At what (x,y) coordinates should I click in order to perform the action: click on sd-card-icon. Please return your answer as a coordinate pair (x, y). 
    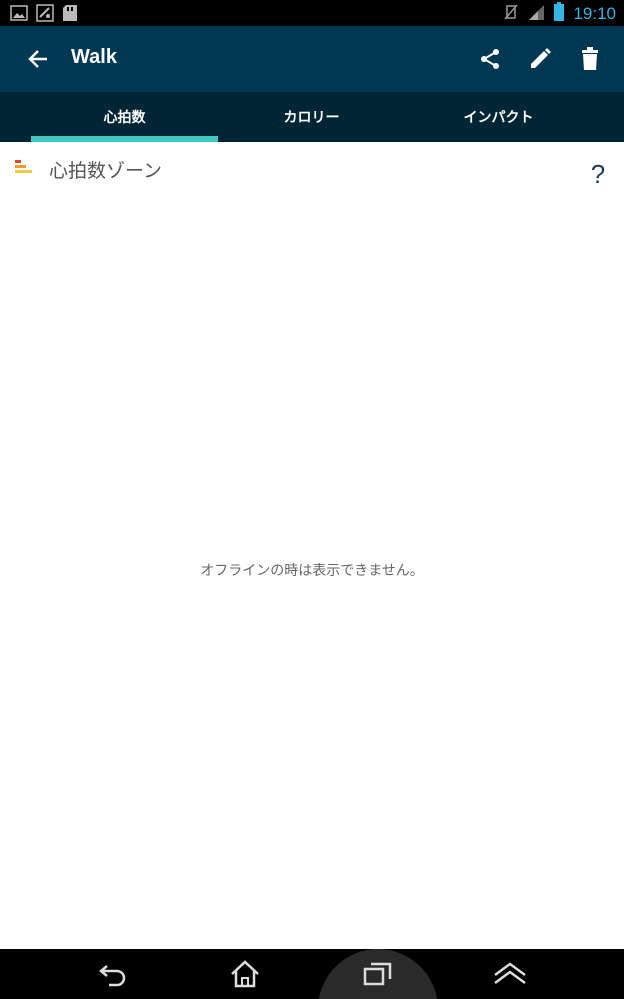
    Looking at the image, I should click on (70, 15).